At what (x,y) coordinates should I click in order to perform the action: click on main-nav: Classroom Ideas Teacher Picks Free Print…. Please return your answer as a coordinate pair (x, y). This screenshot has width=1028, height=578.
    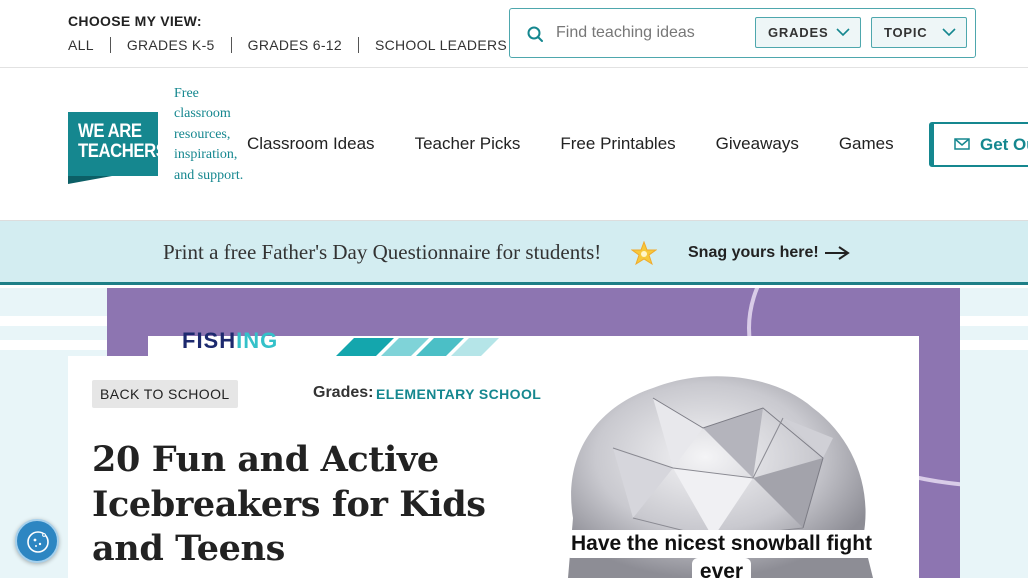
    Looking at the image, I should click on (590, 144).